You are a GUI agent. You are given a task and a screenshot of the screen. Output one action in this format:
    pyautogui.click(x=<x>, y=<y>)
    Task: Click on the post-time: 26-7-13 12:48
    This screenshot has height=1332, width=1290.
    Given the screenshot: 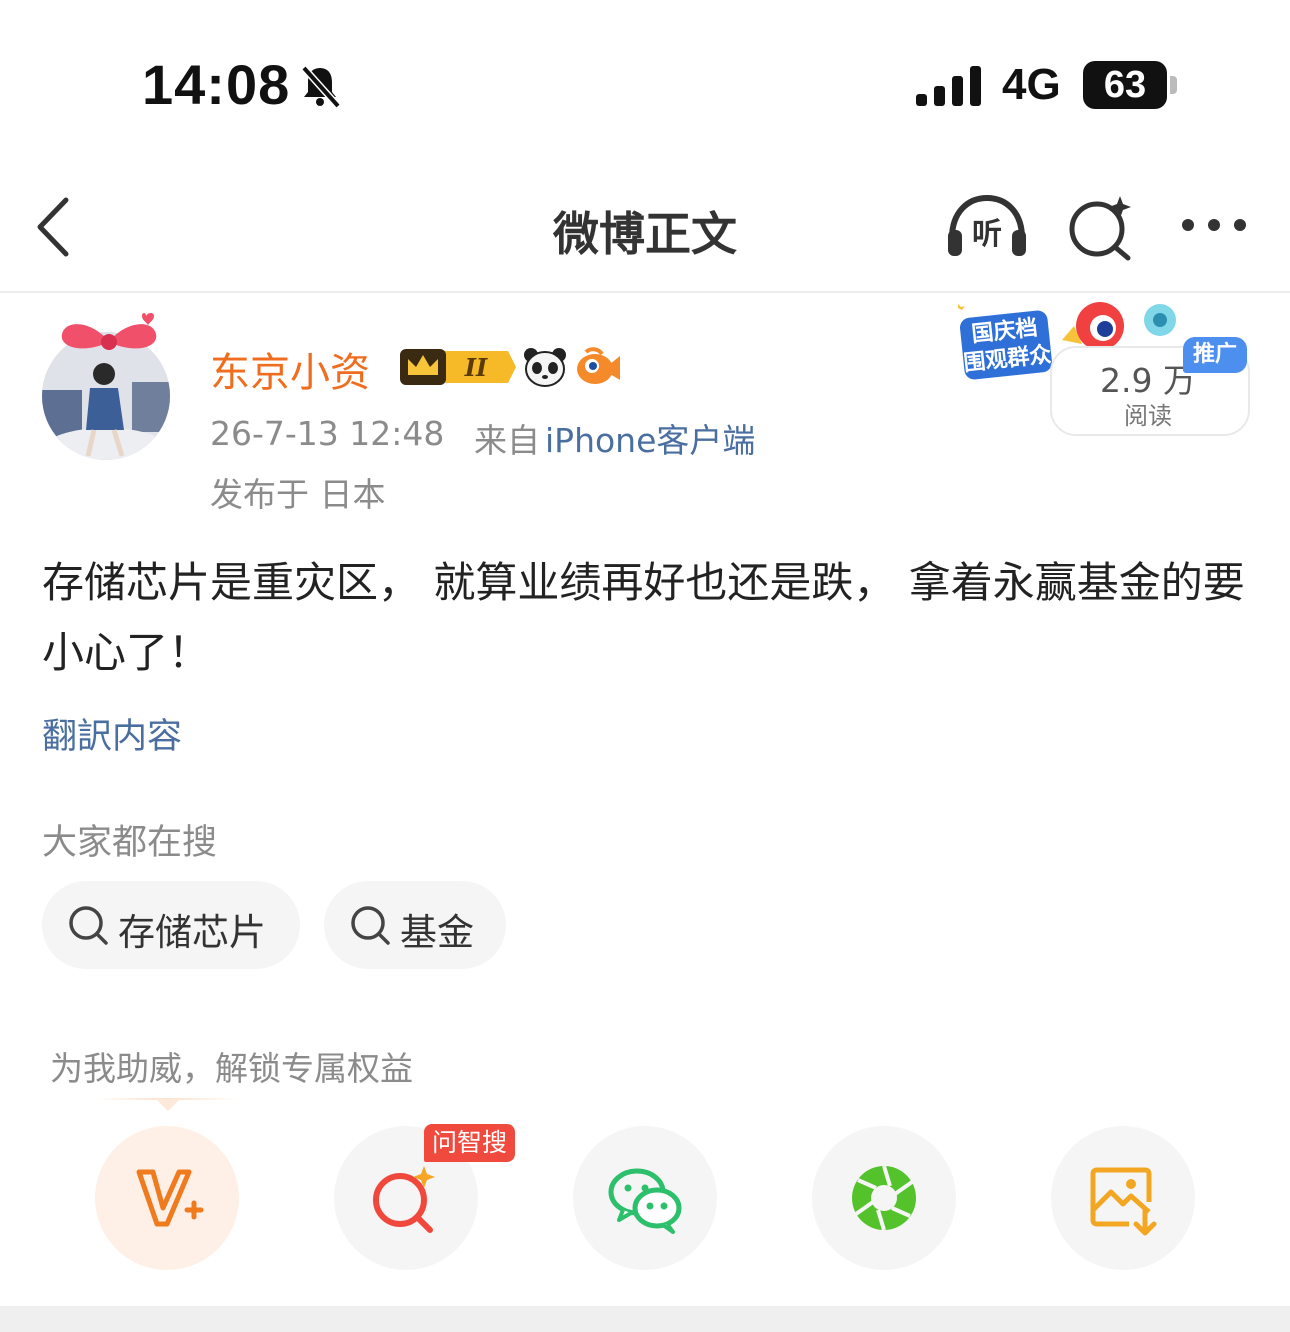 What is the action you would take?
    pyautogui.click(x=327, y=433)
    